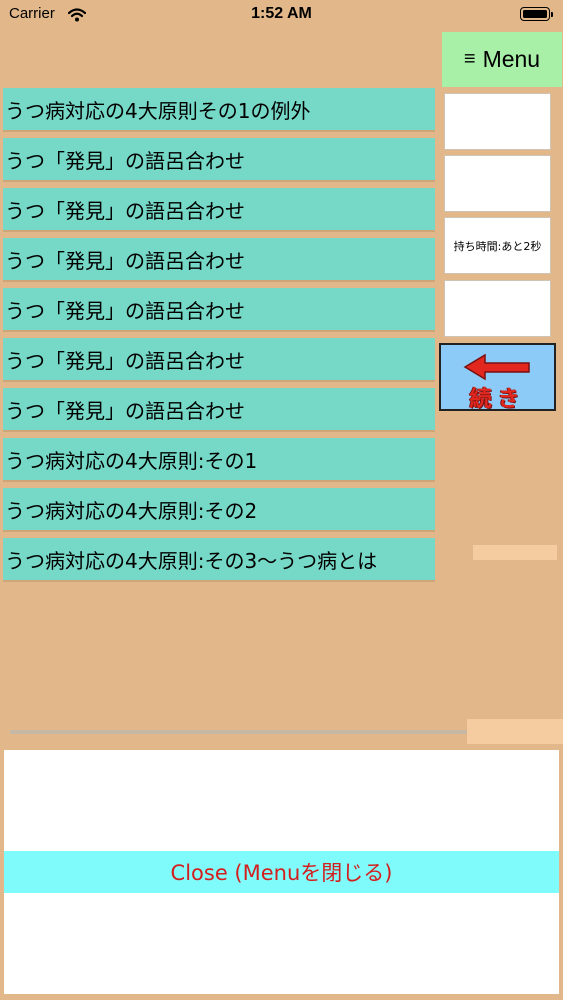 The width and height of the screenshot is (563, 1000). What do you see at coordinates (536, 14) in the screenshot?
I see `battery-icon` at bounding box center [536, 14].